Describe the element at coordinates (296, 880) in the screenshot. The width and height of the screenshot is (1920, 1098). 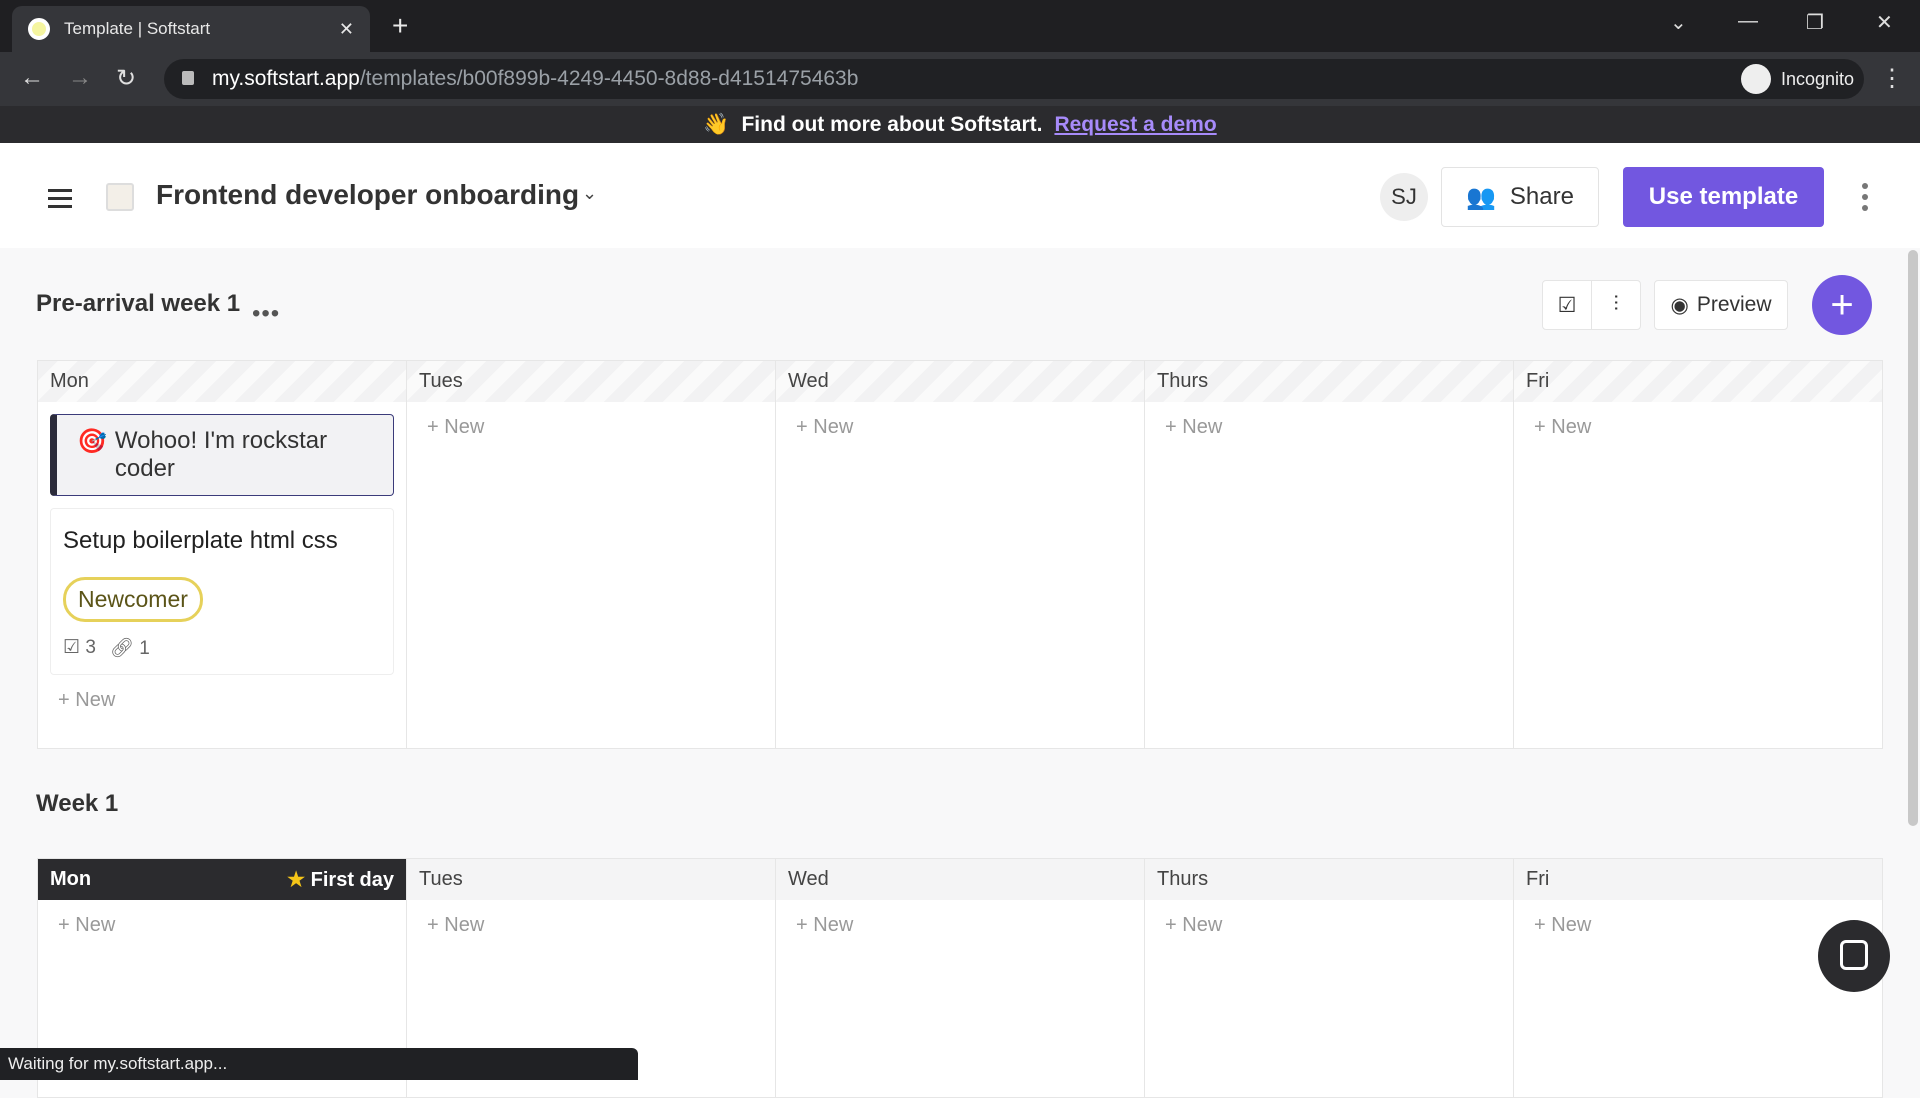
I see `star-icon: ★` at that location.